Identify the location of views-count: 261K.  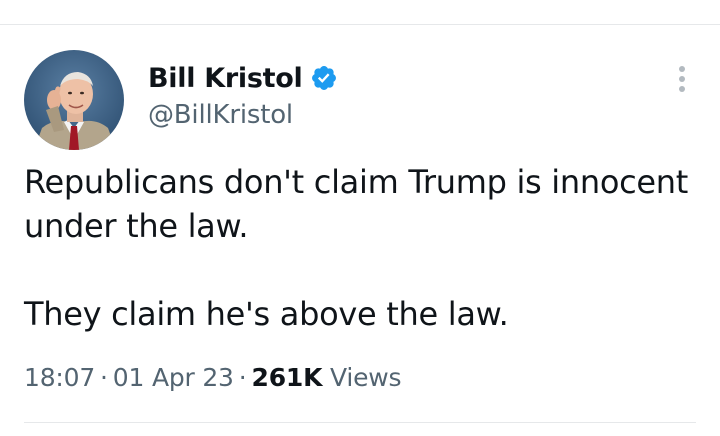
(287, 377).